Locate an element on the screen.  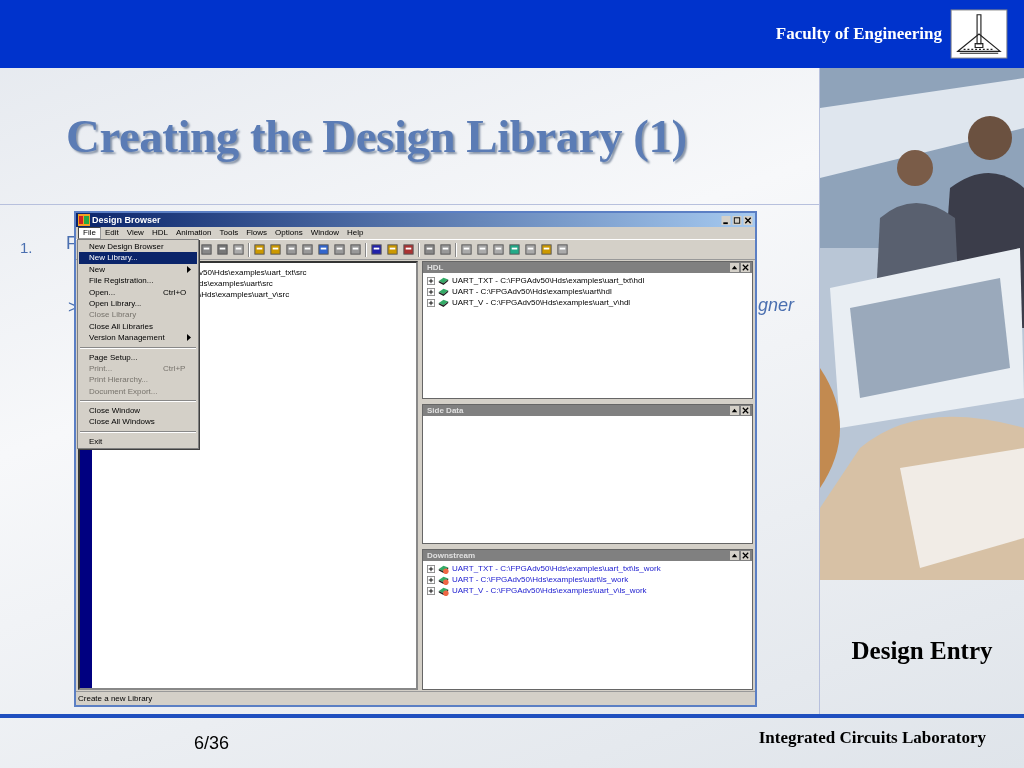
menu-option: New is located at coordinates (138, 269).